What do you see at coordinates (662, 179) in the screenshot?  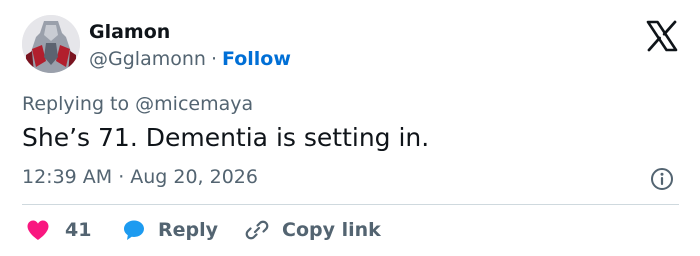 I see `info-icon` at bounding box center [662, 179].